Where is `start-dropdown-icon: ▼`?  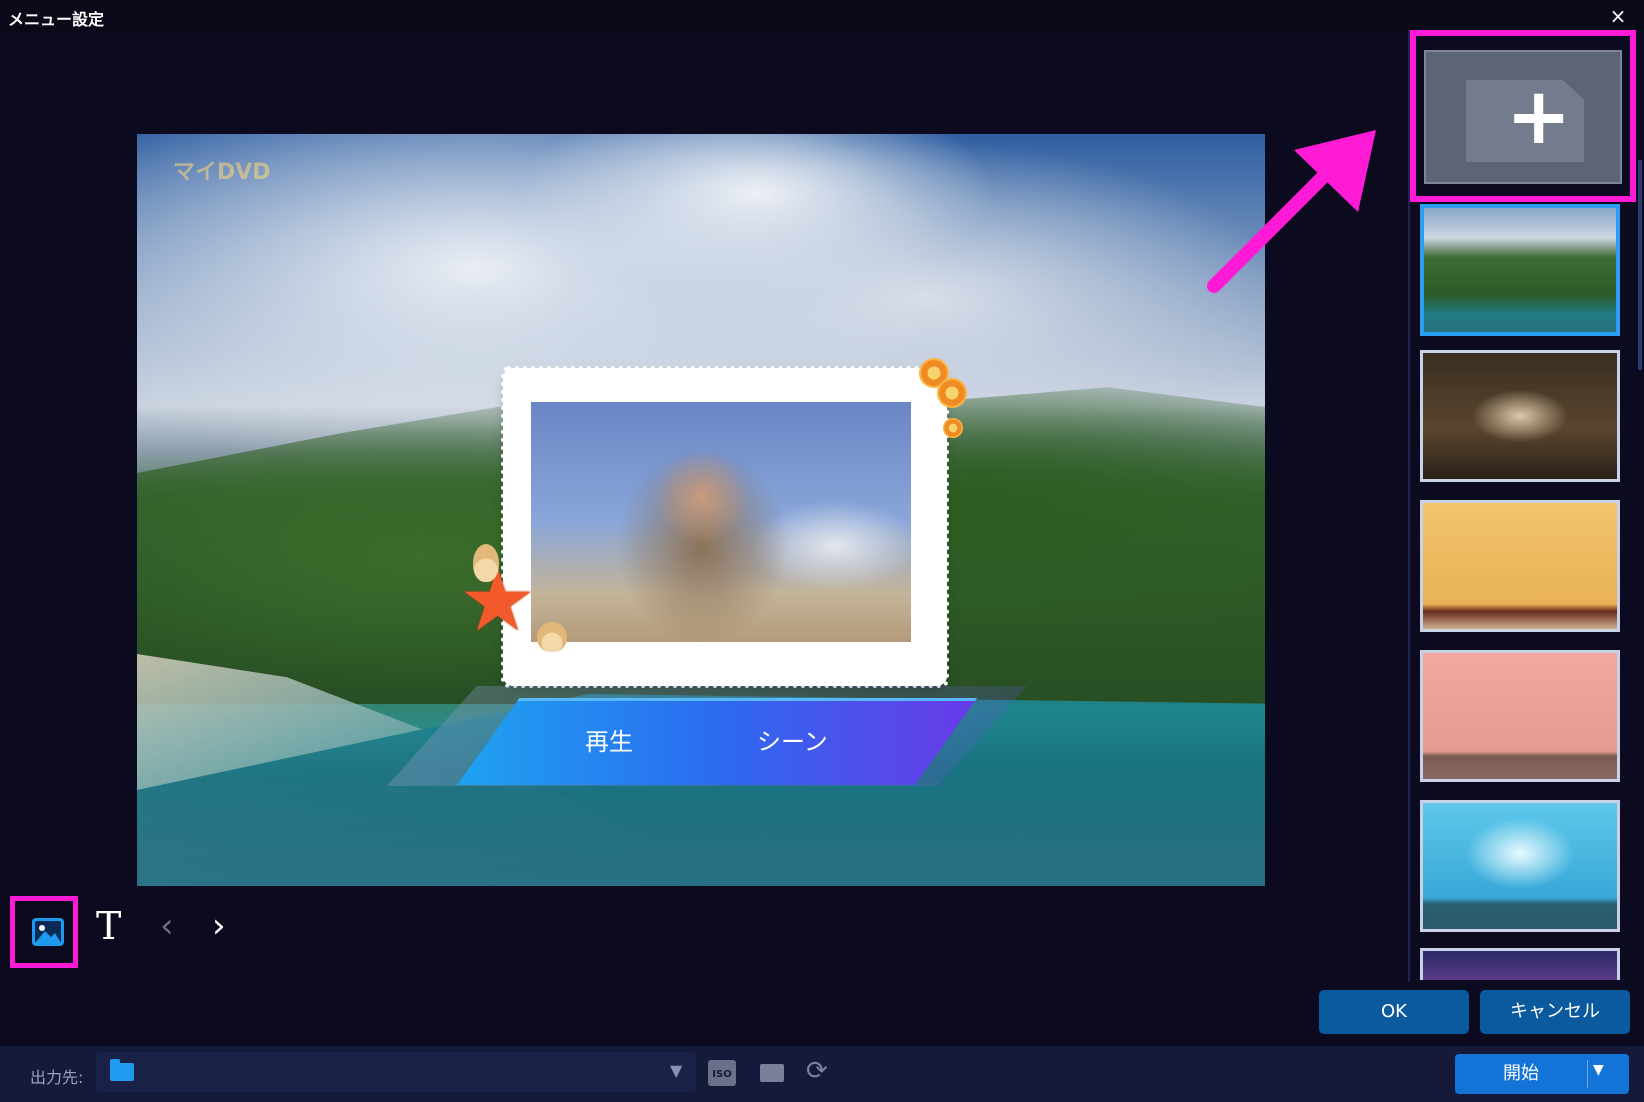
start-dropdown-icon: ▼ is located at coordinates (1598, 1070).